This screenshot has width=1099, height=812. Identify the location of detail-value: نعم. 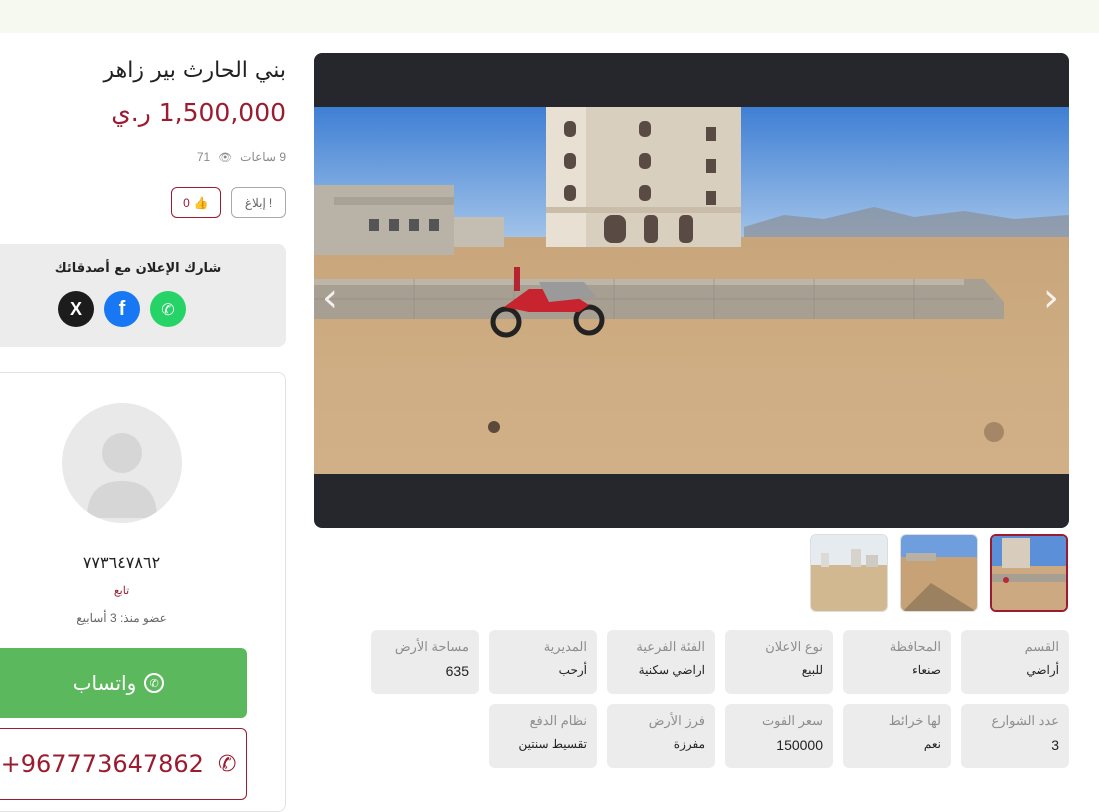
(932, 744).